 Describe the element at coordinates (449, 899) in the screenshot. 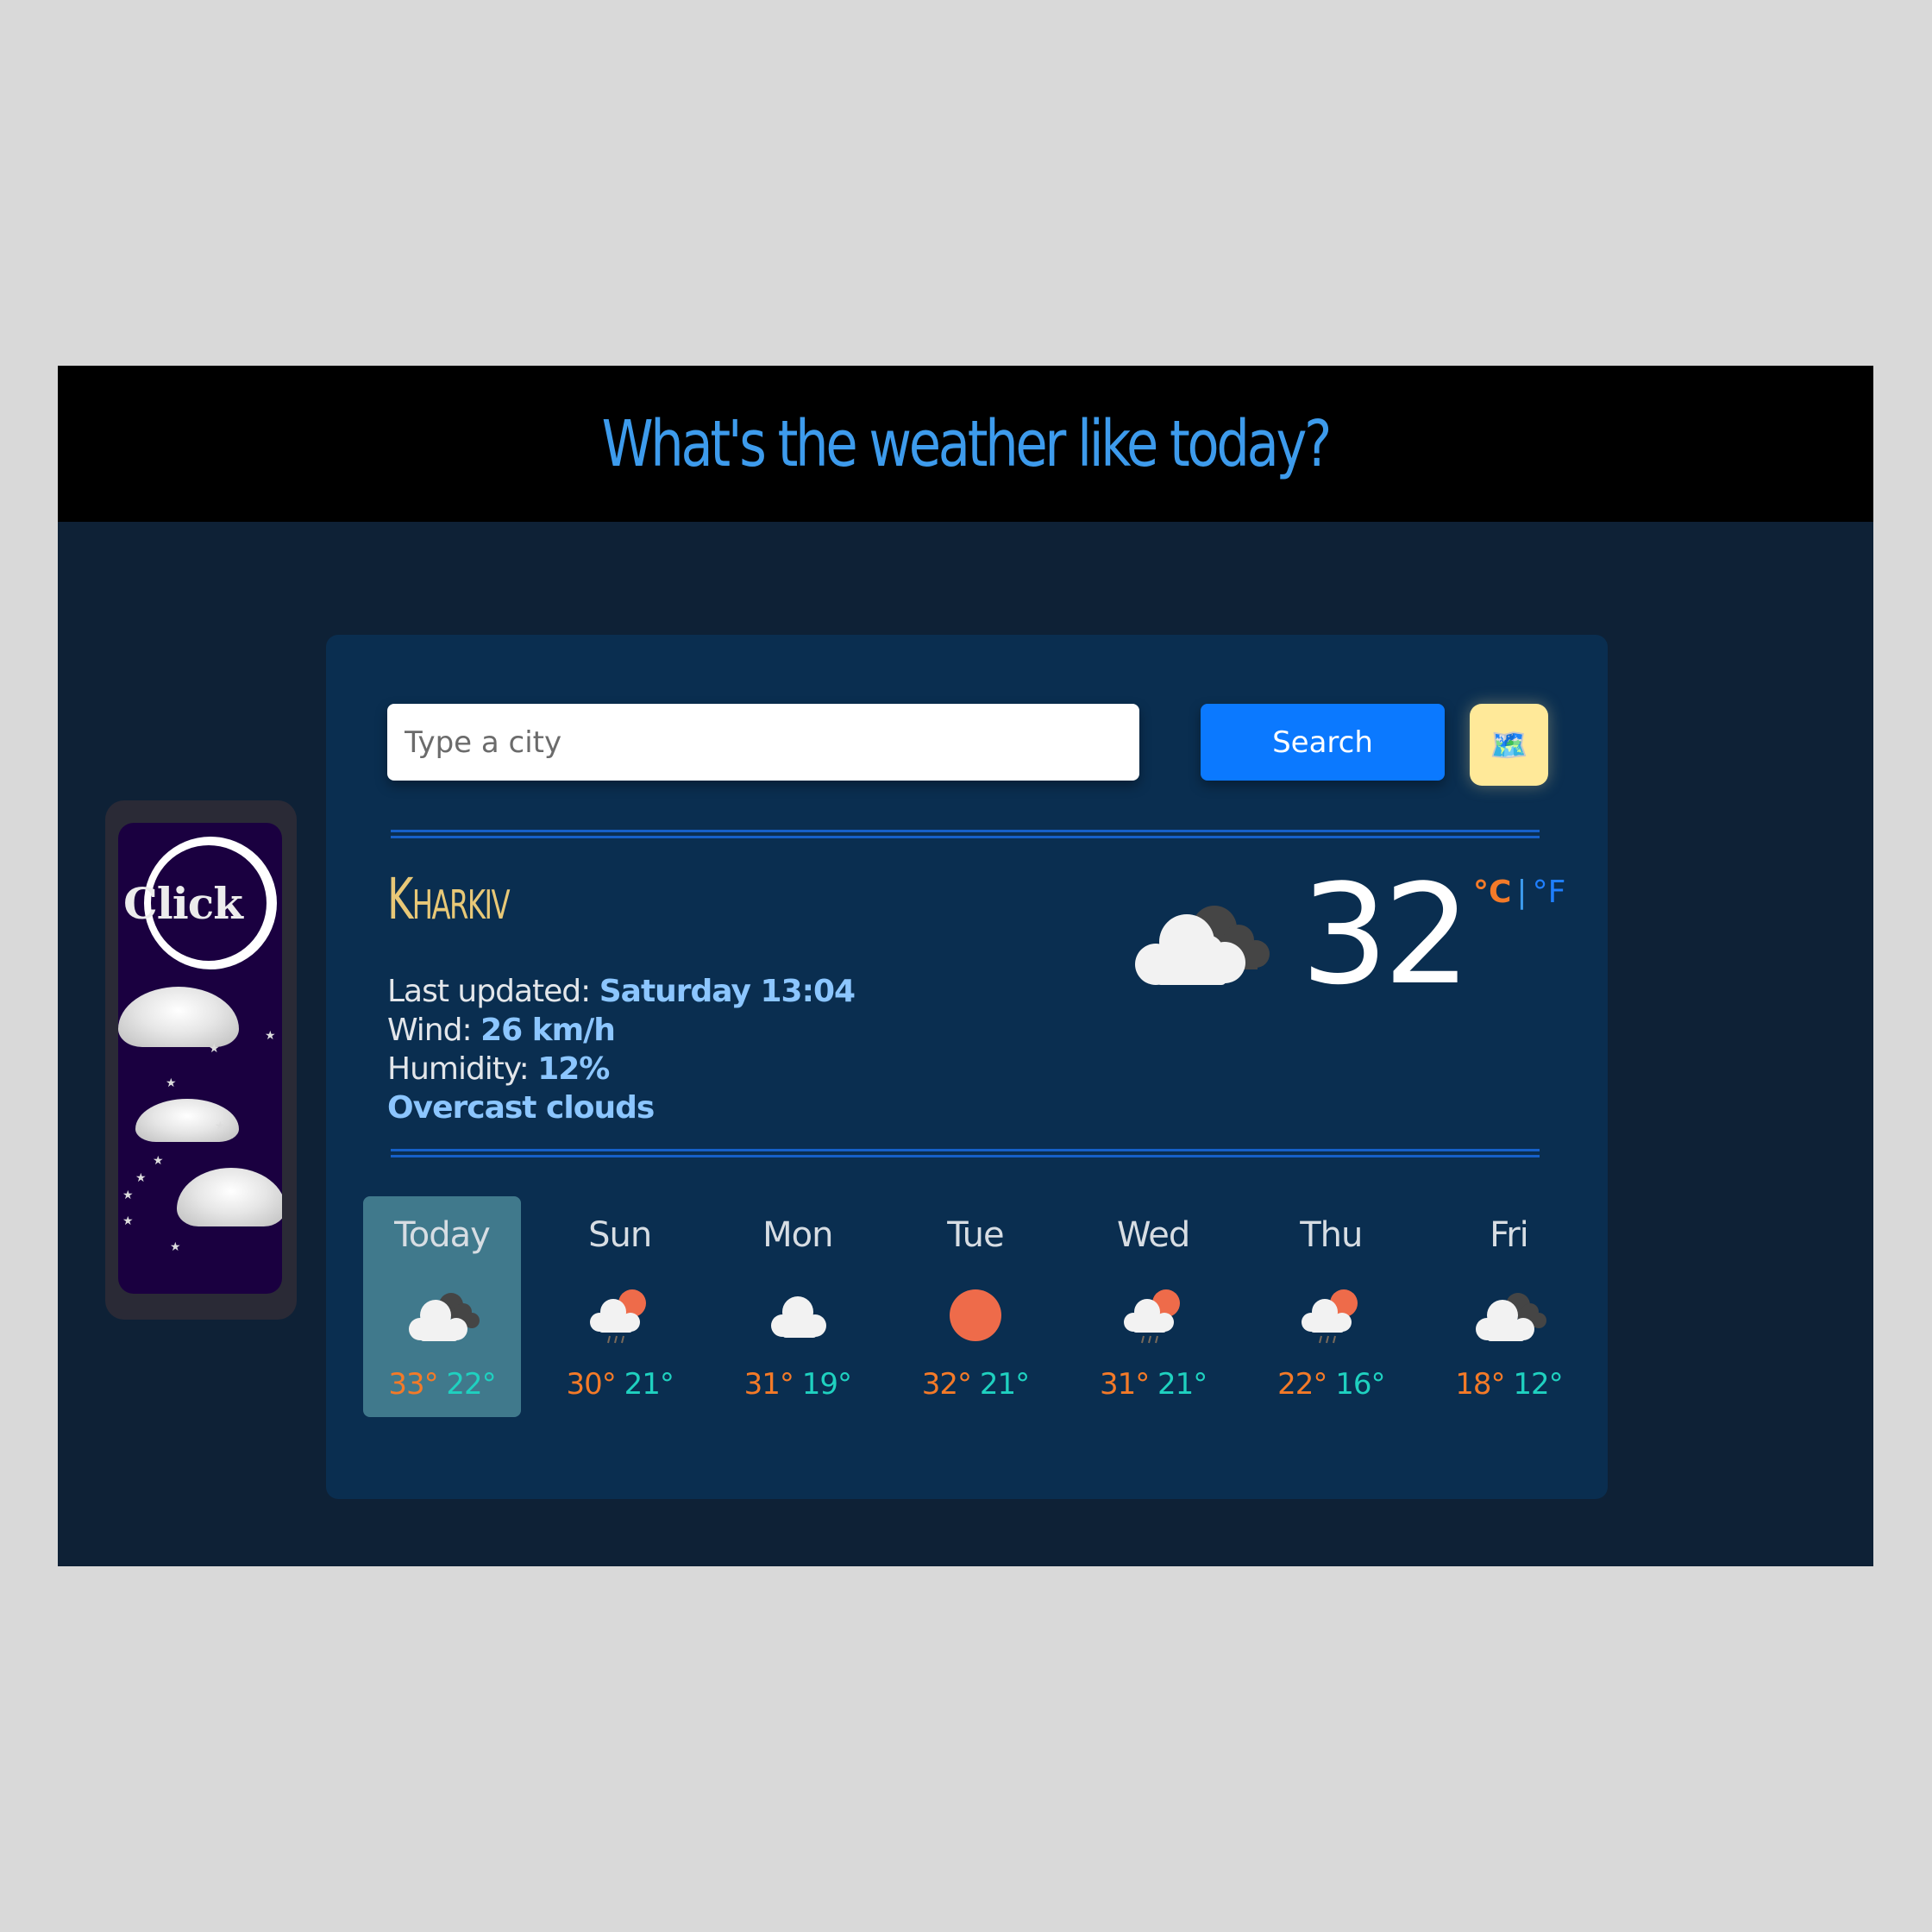

I see `city-name: Kharkiv` at that location.